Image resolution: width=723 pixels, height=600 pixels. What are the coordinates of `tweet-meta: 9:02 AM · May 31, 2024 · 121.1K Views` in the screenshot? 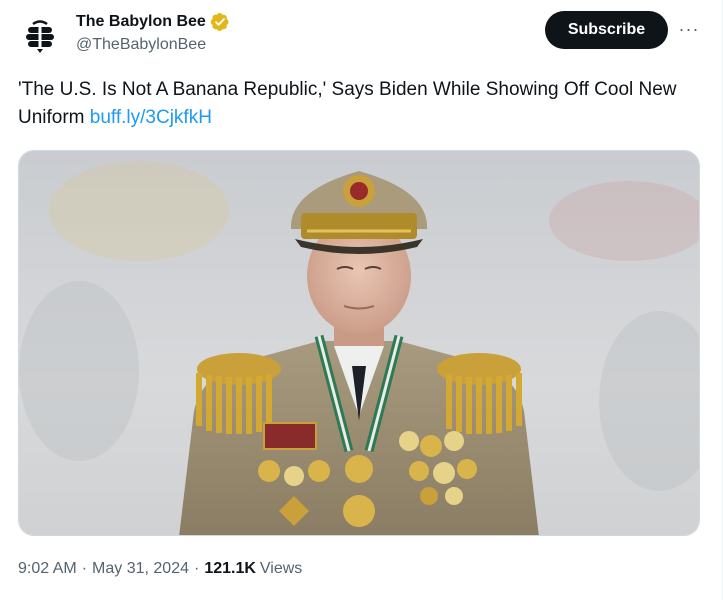 It's located at (160, 569).